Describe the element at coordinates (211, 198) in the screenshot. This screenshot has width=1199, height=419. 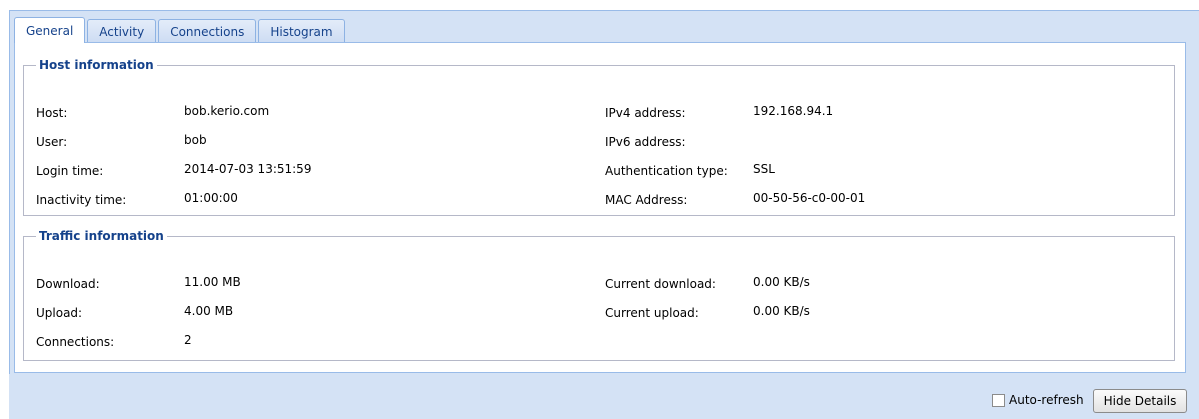
I see `inactivity-time-value: 01:00:00` at that location.